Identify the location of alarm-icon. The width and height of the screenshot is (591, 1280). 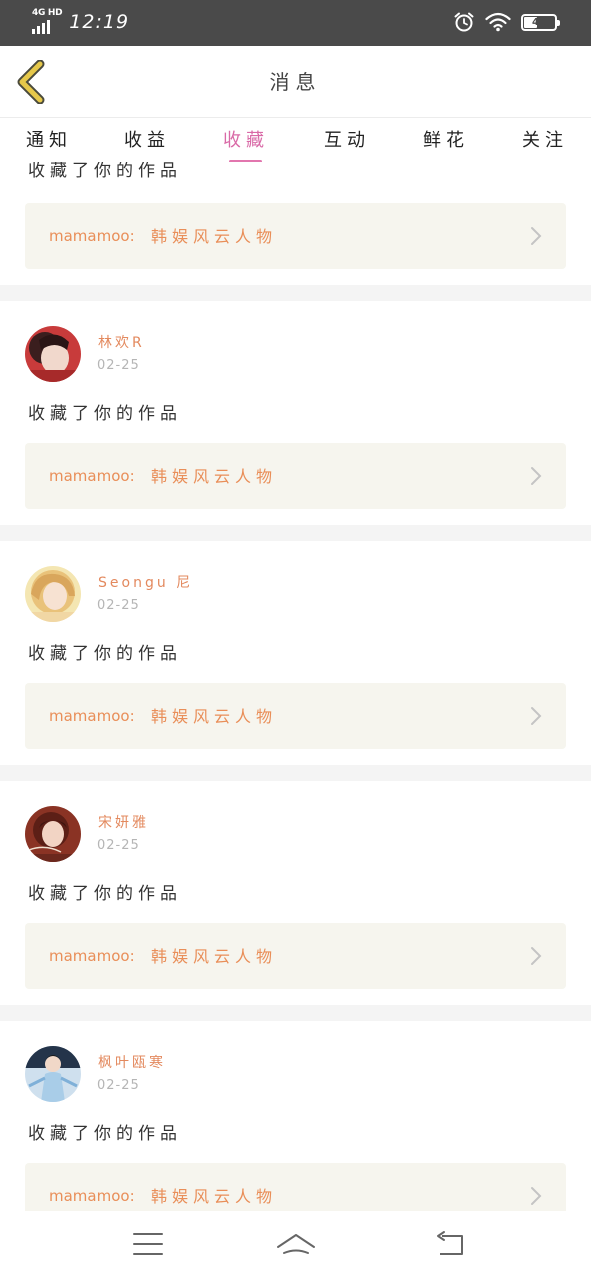
(464, 22).